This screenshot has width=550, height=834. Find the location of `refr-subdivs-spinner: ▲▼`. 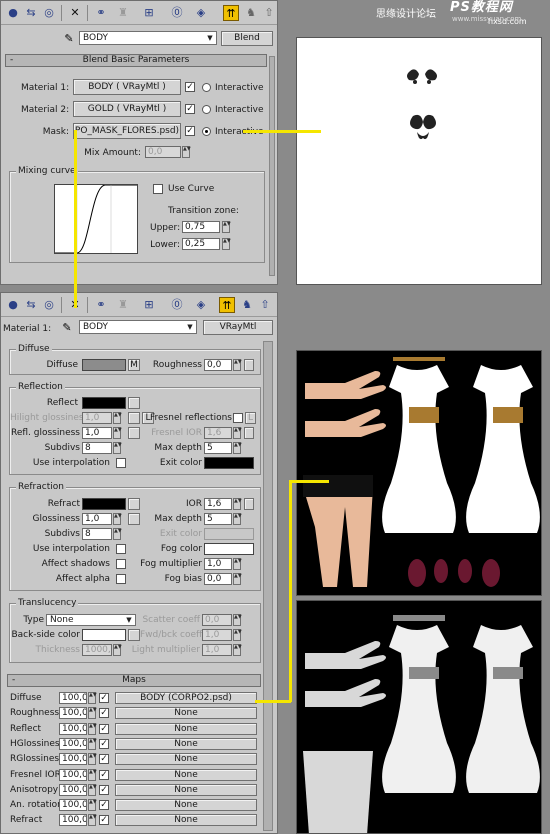

refr-subdivs-spinner: ▲▼ is located at coordinates (117, 534).